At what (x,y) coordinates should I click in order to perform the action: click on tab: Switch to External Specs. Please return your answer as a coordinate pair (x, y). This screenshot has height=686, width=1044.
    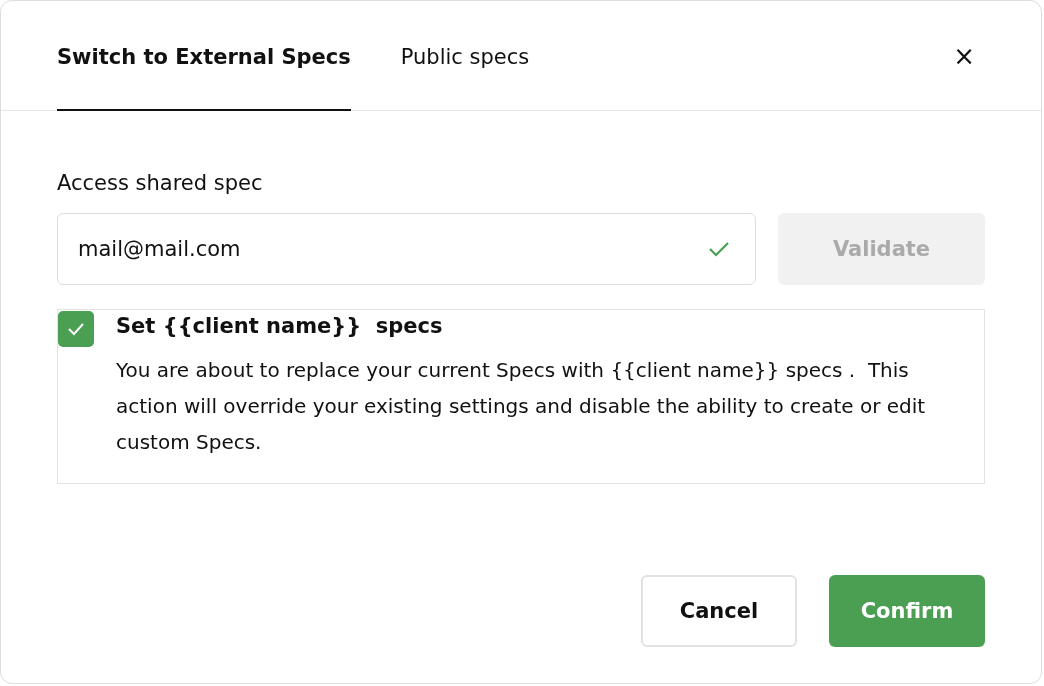
    Looking at the image, I should click on (204, 56).